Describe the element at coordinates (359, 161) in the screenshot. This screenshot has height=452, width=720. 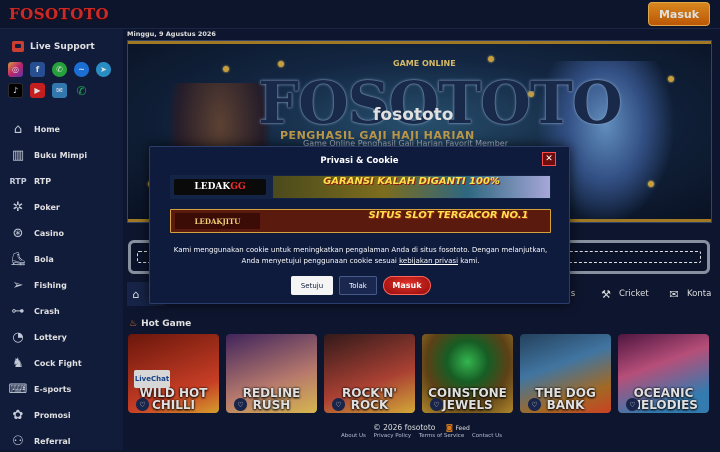
I see `modal-title: Privasi & Cookie` at that location.